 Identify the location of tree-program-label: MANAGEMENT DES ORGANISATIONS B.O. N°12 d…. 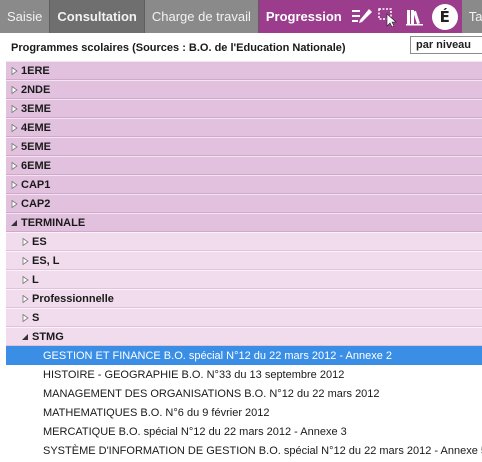
(211, 393).